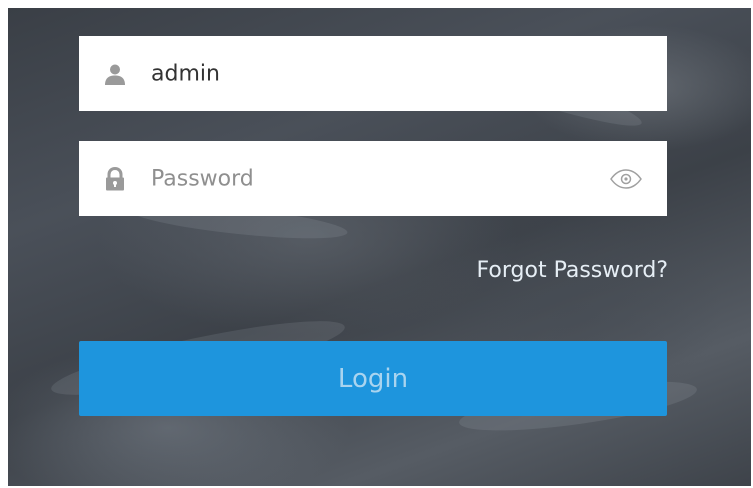 Image resolution: width=753 pixels, height=488 pixels. I want to click on forgot-password-link: Forgot Password?, so click(572, 270).